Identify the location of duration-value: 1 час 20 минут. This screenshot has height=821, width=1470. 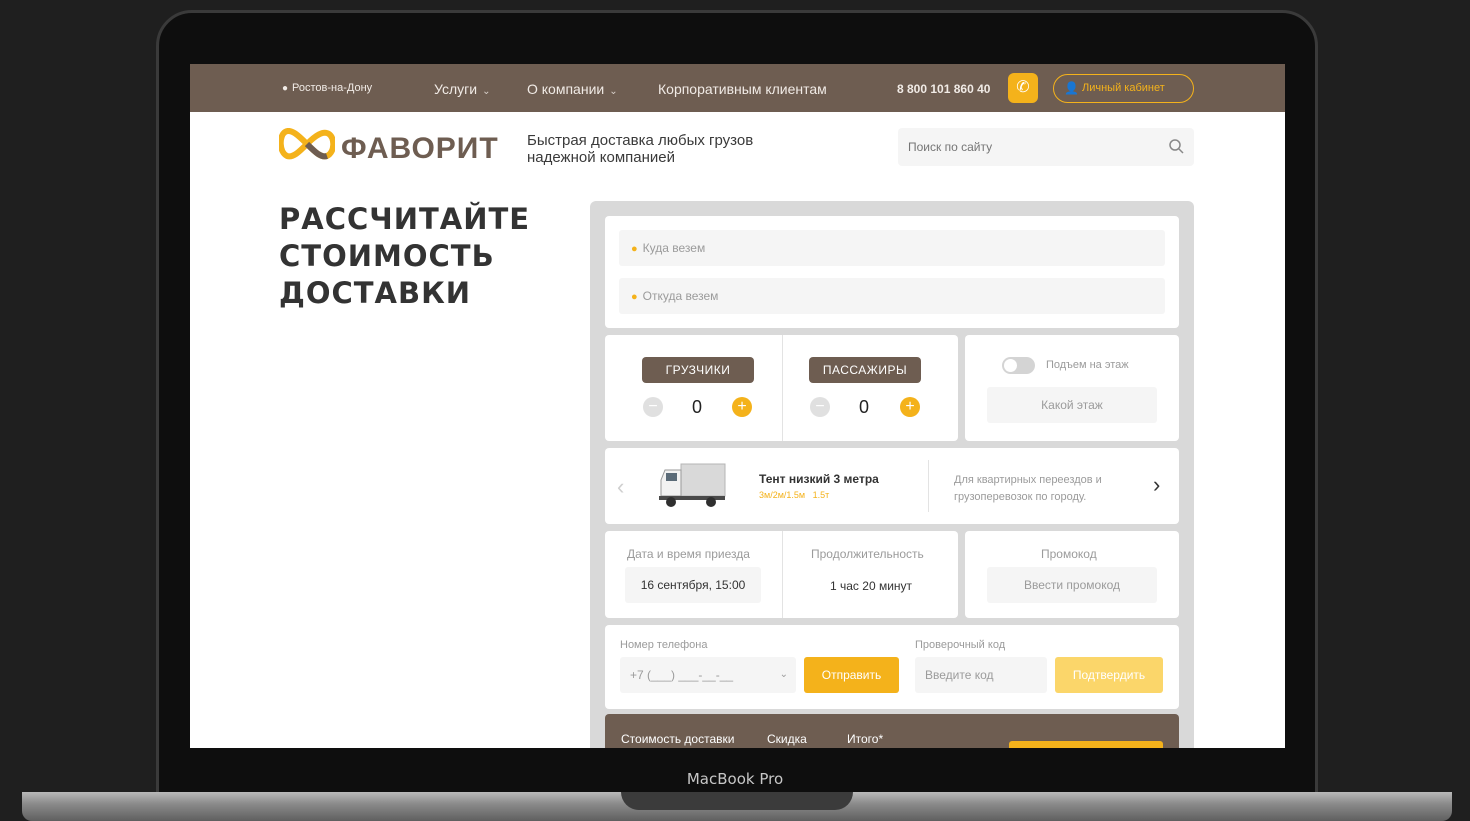
(871, 586).